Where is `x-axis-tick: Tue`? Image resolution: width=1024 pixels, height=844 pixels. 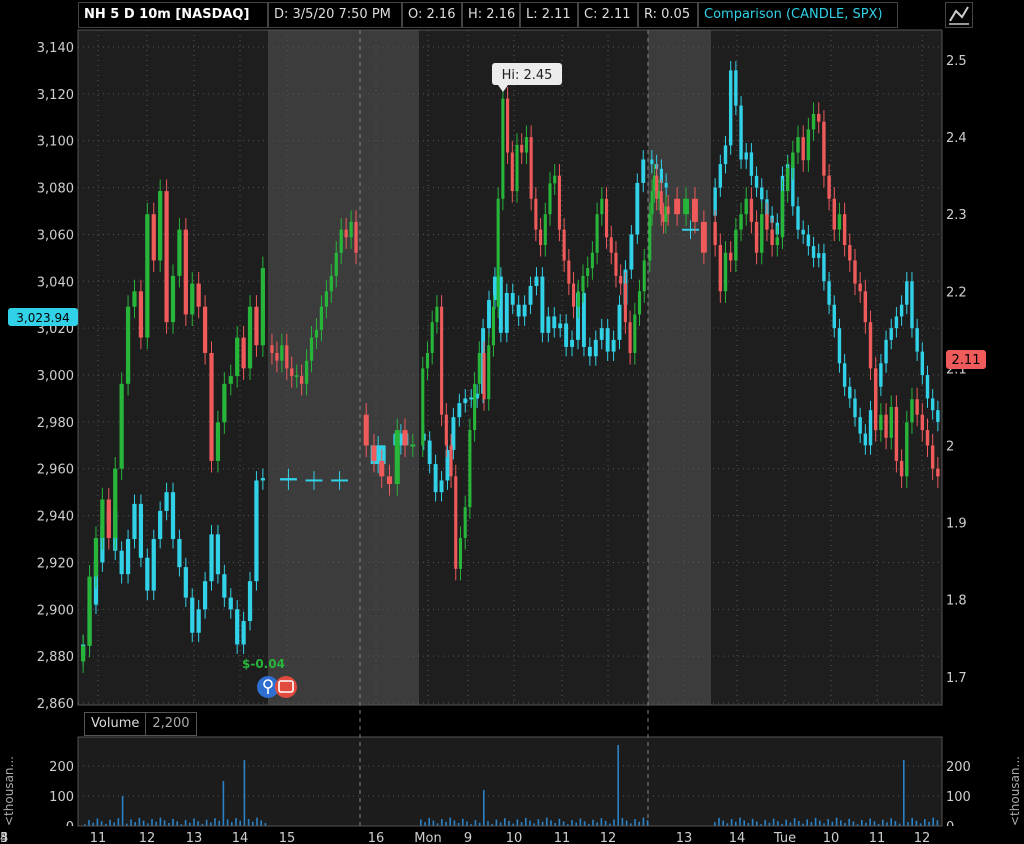 x-axis-tick: Tue is located at coordinates (784, 837).